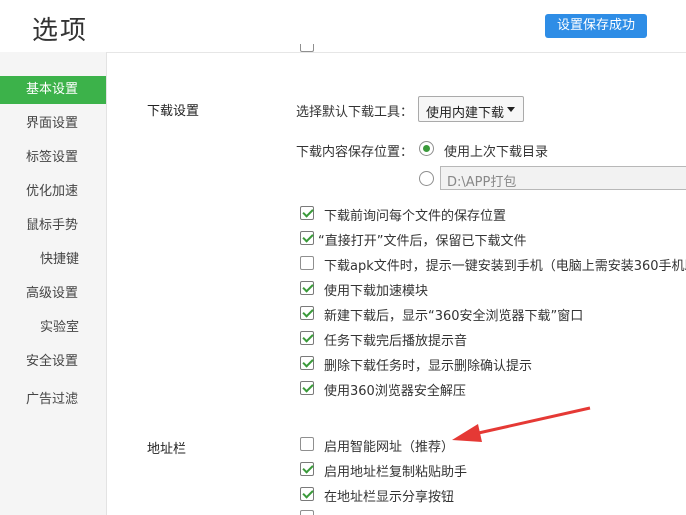  What do you see at coordinates (167, 449) in the screenshot?
I see `section-label-address-bar: 地址栏` at bounding box center [167, 449].